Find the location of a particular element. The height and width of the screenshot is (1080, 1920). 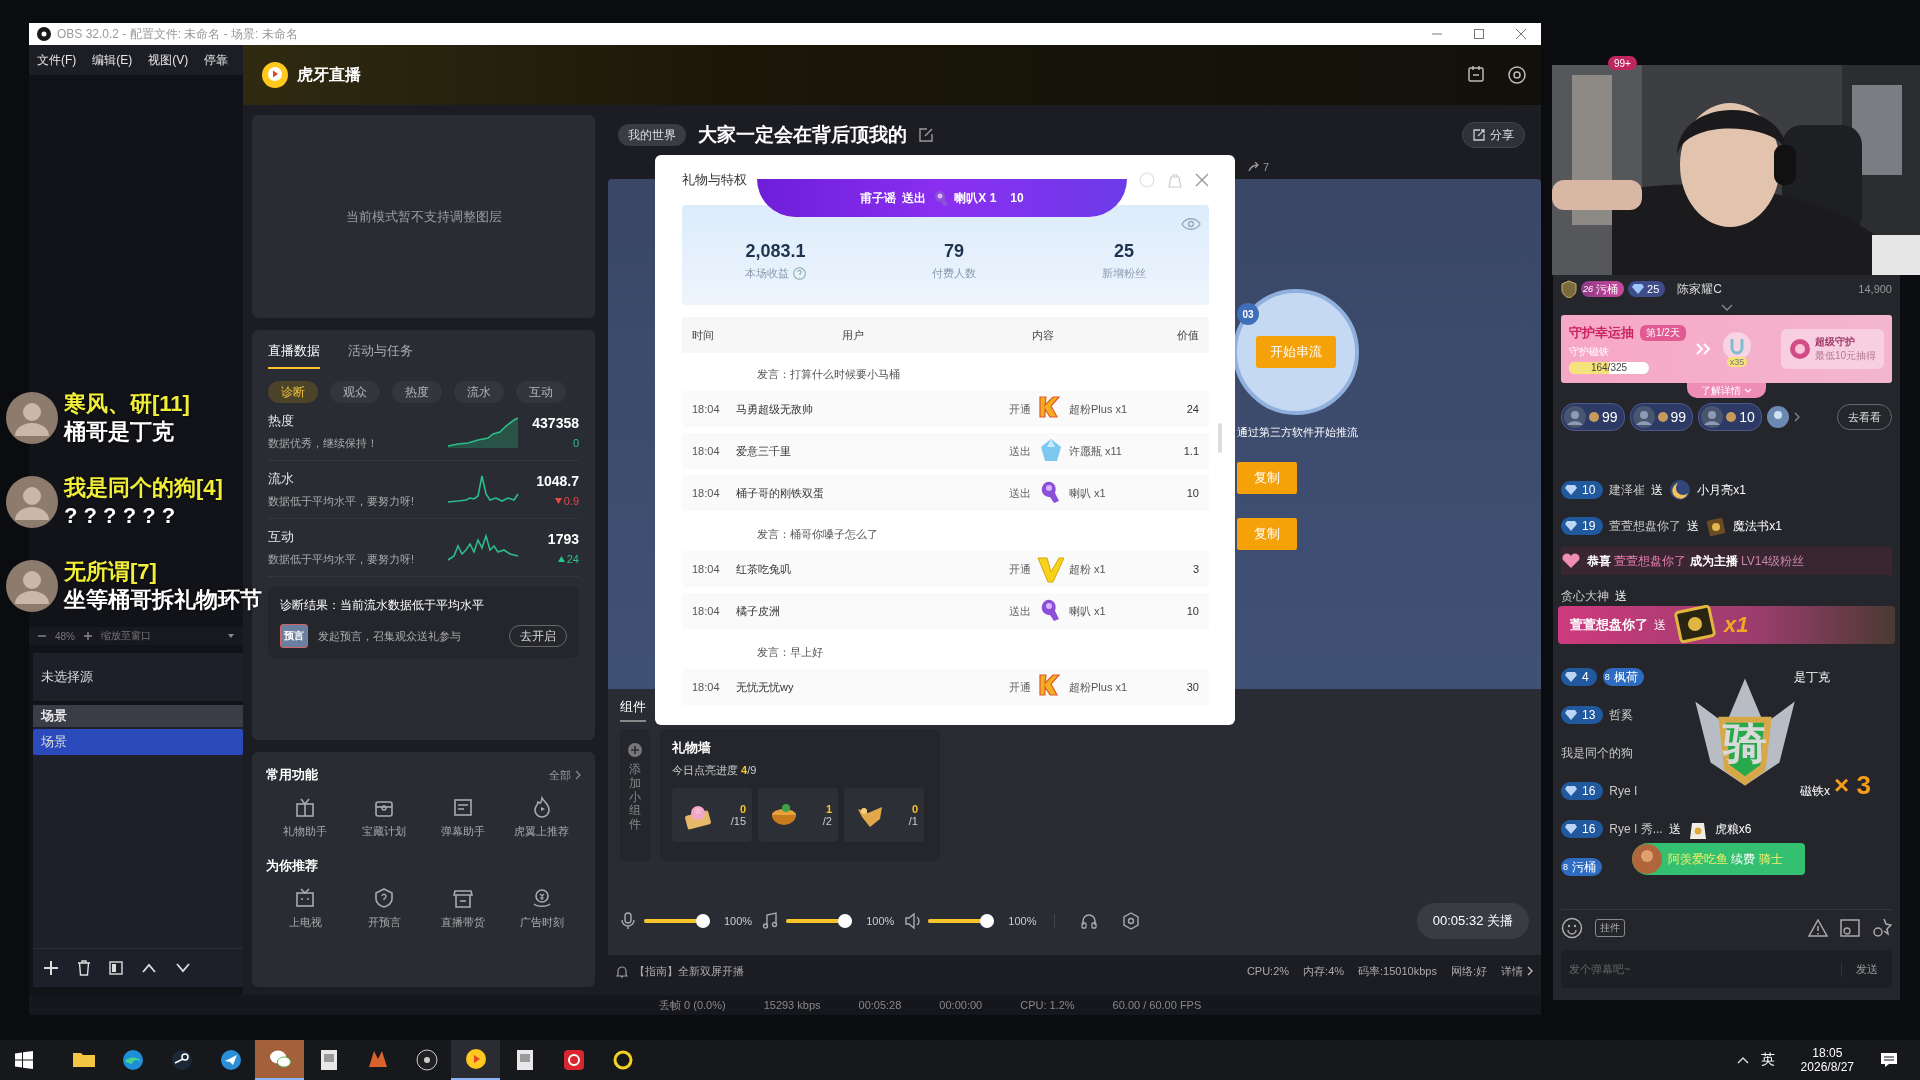

function-button: 上电视 is located at coordinates (305, 908).